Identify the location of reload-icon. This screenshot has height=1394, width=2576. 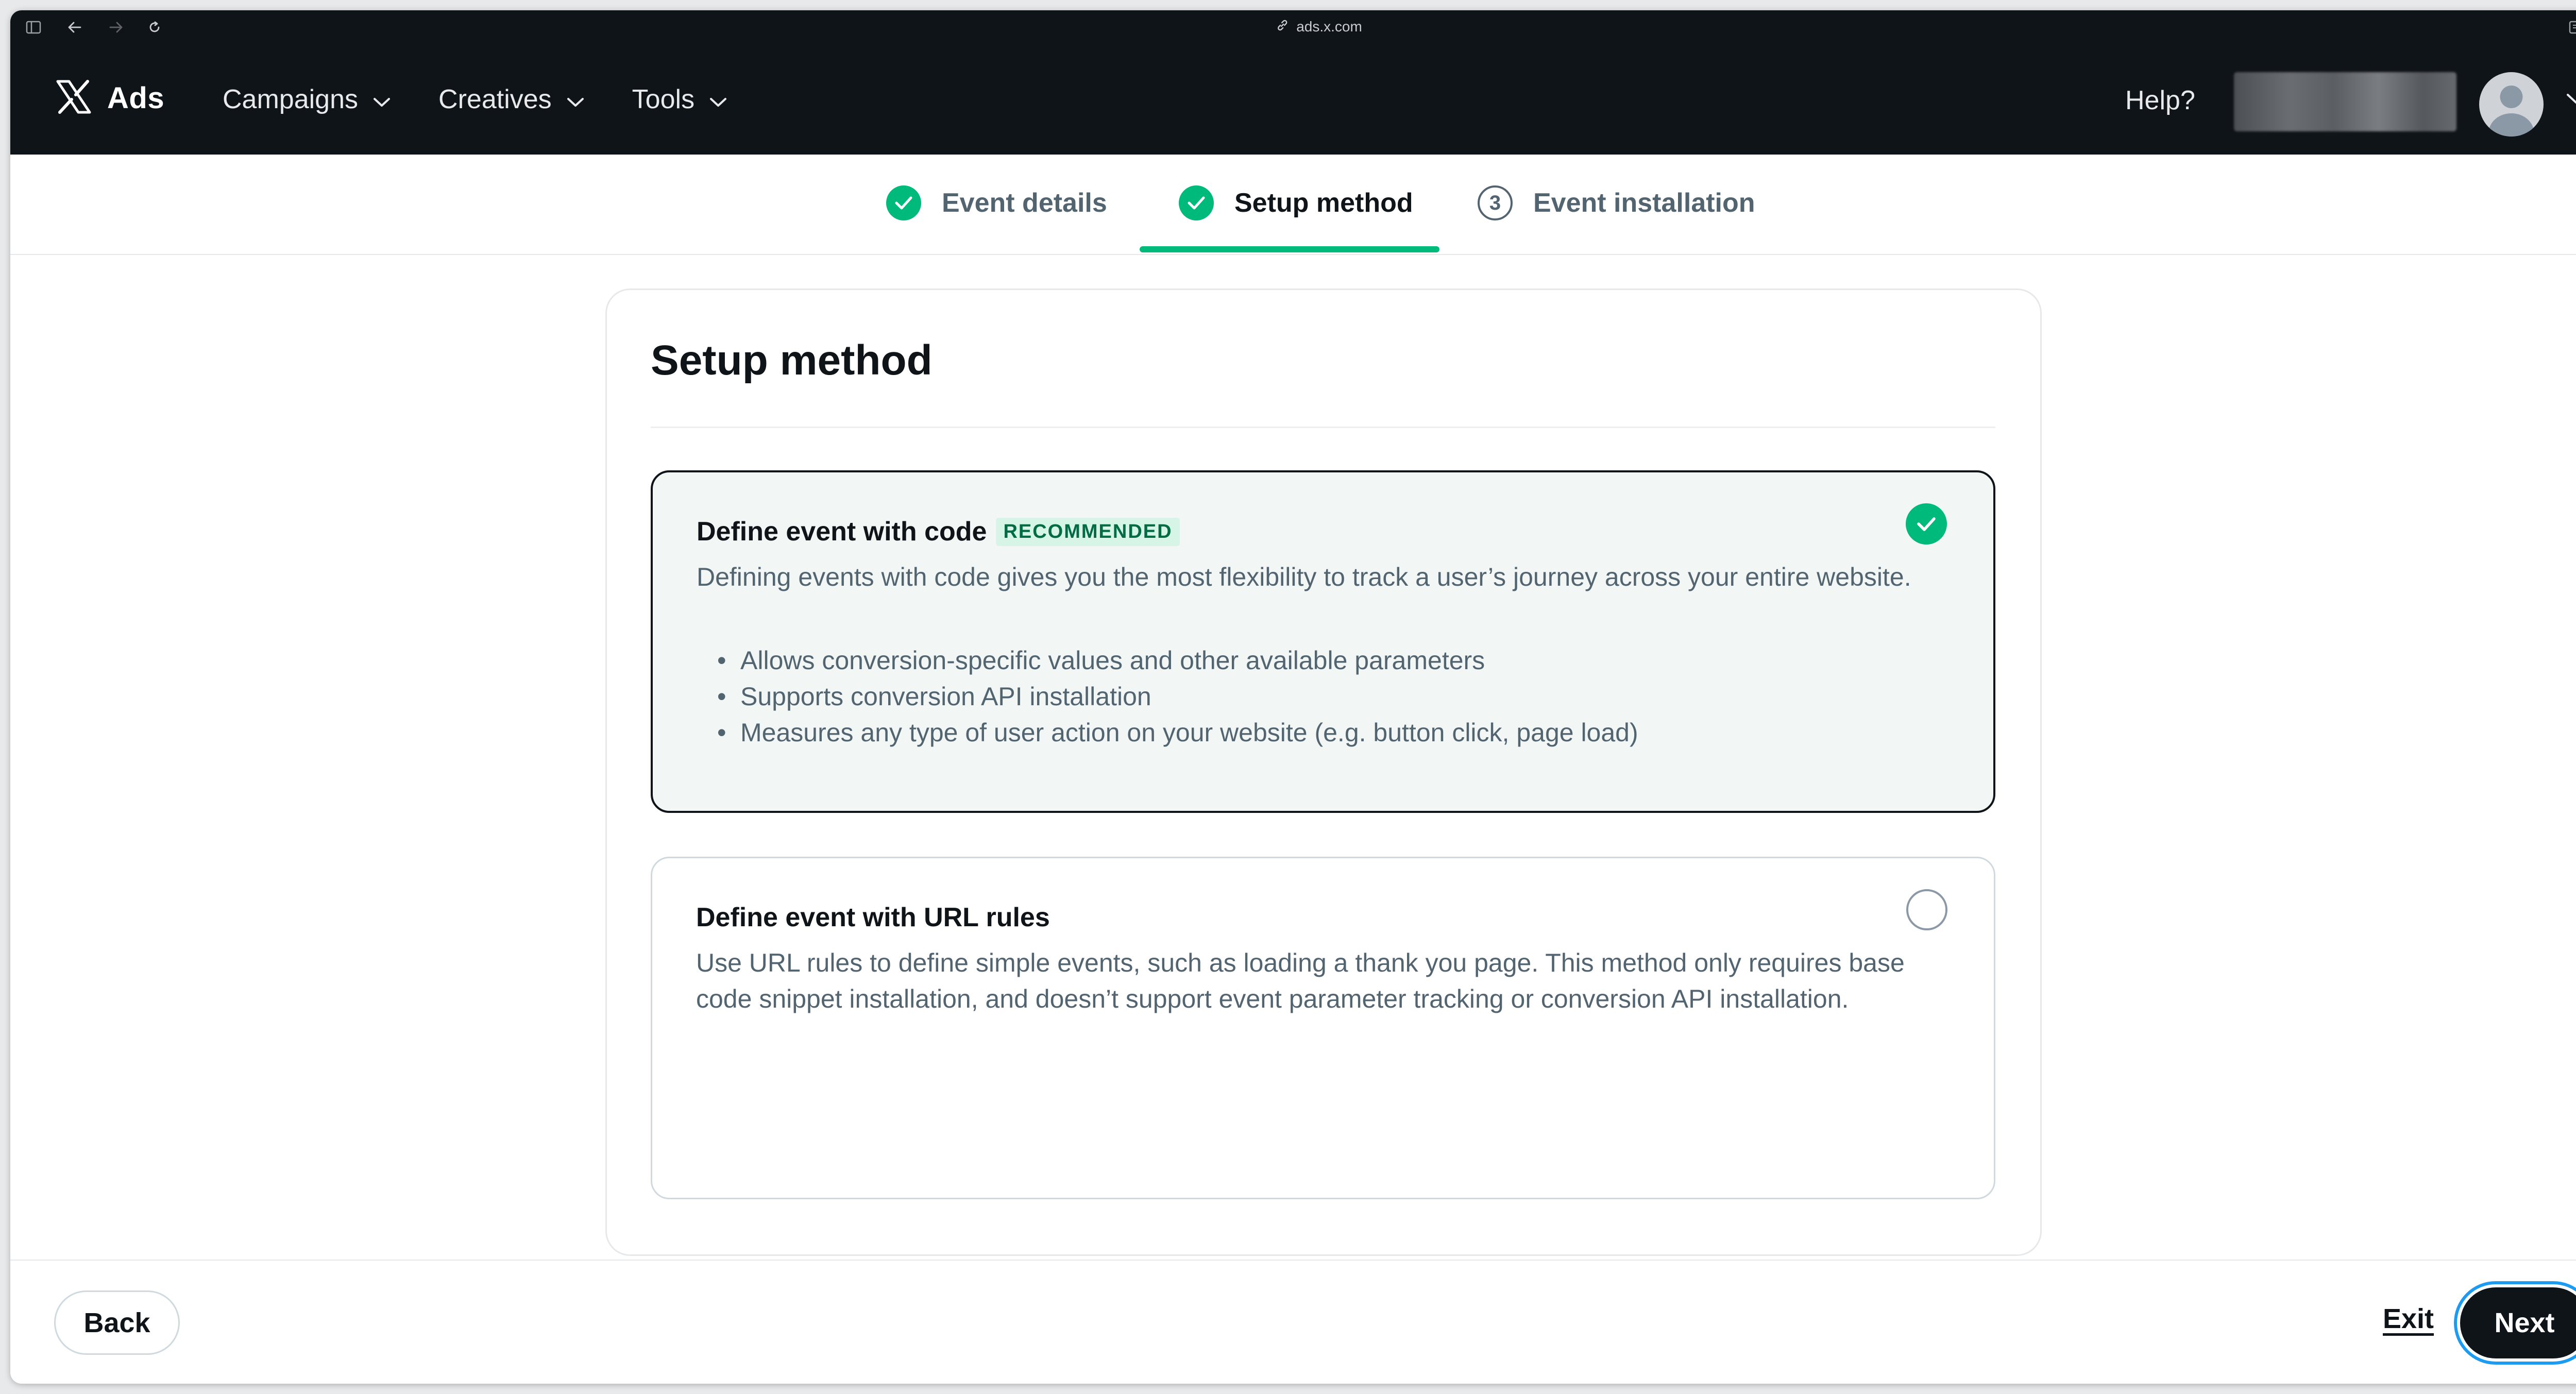
(154, 27).